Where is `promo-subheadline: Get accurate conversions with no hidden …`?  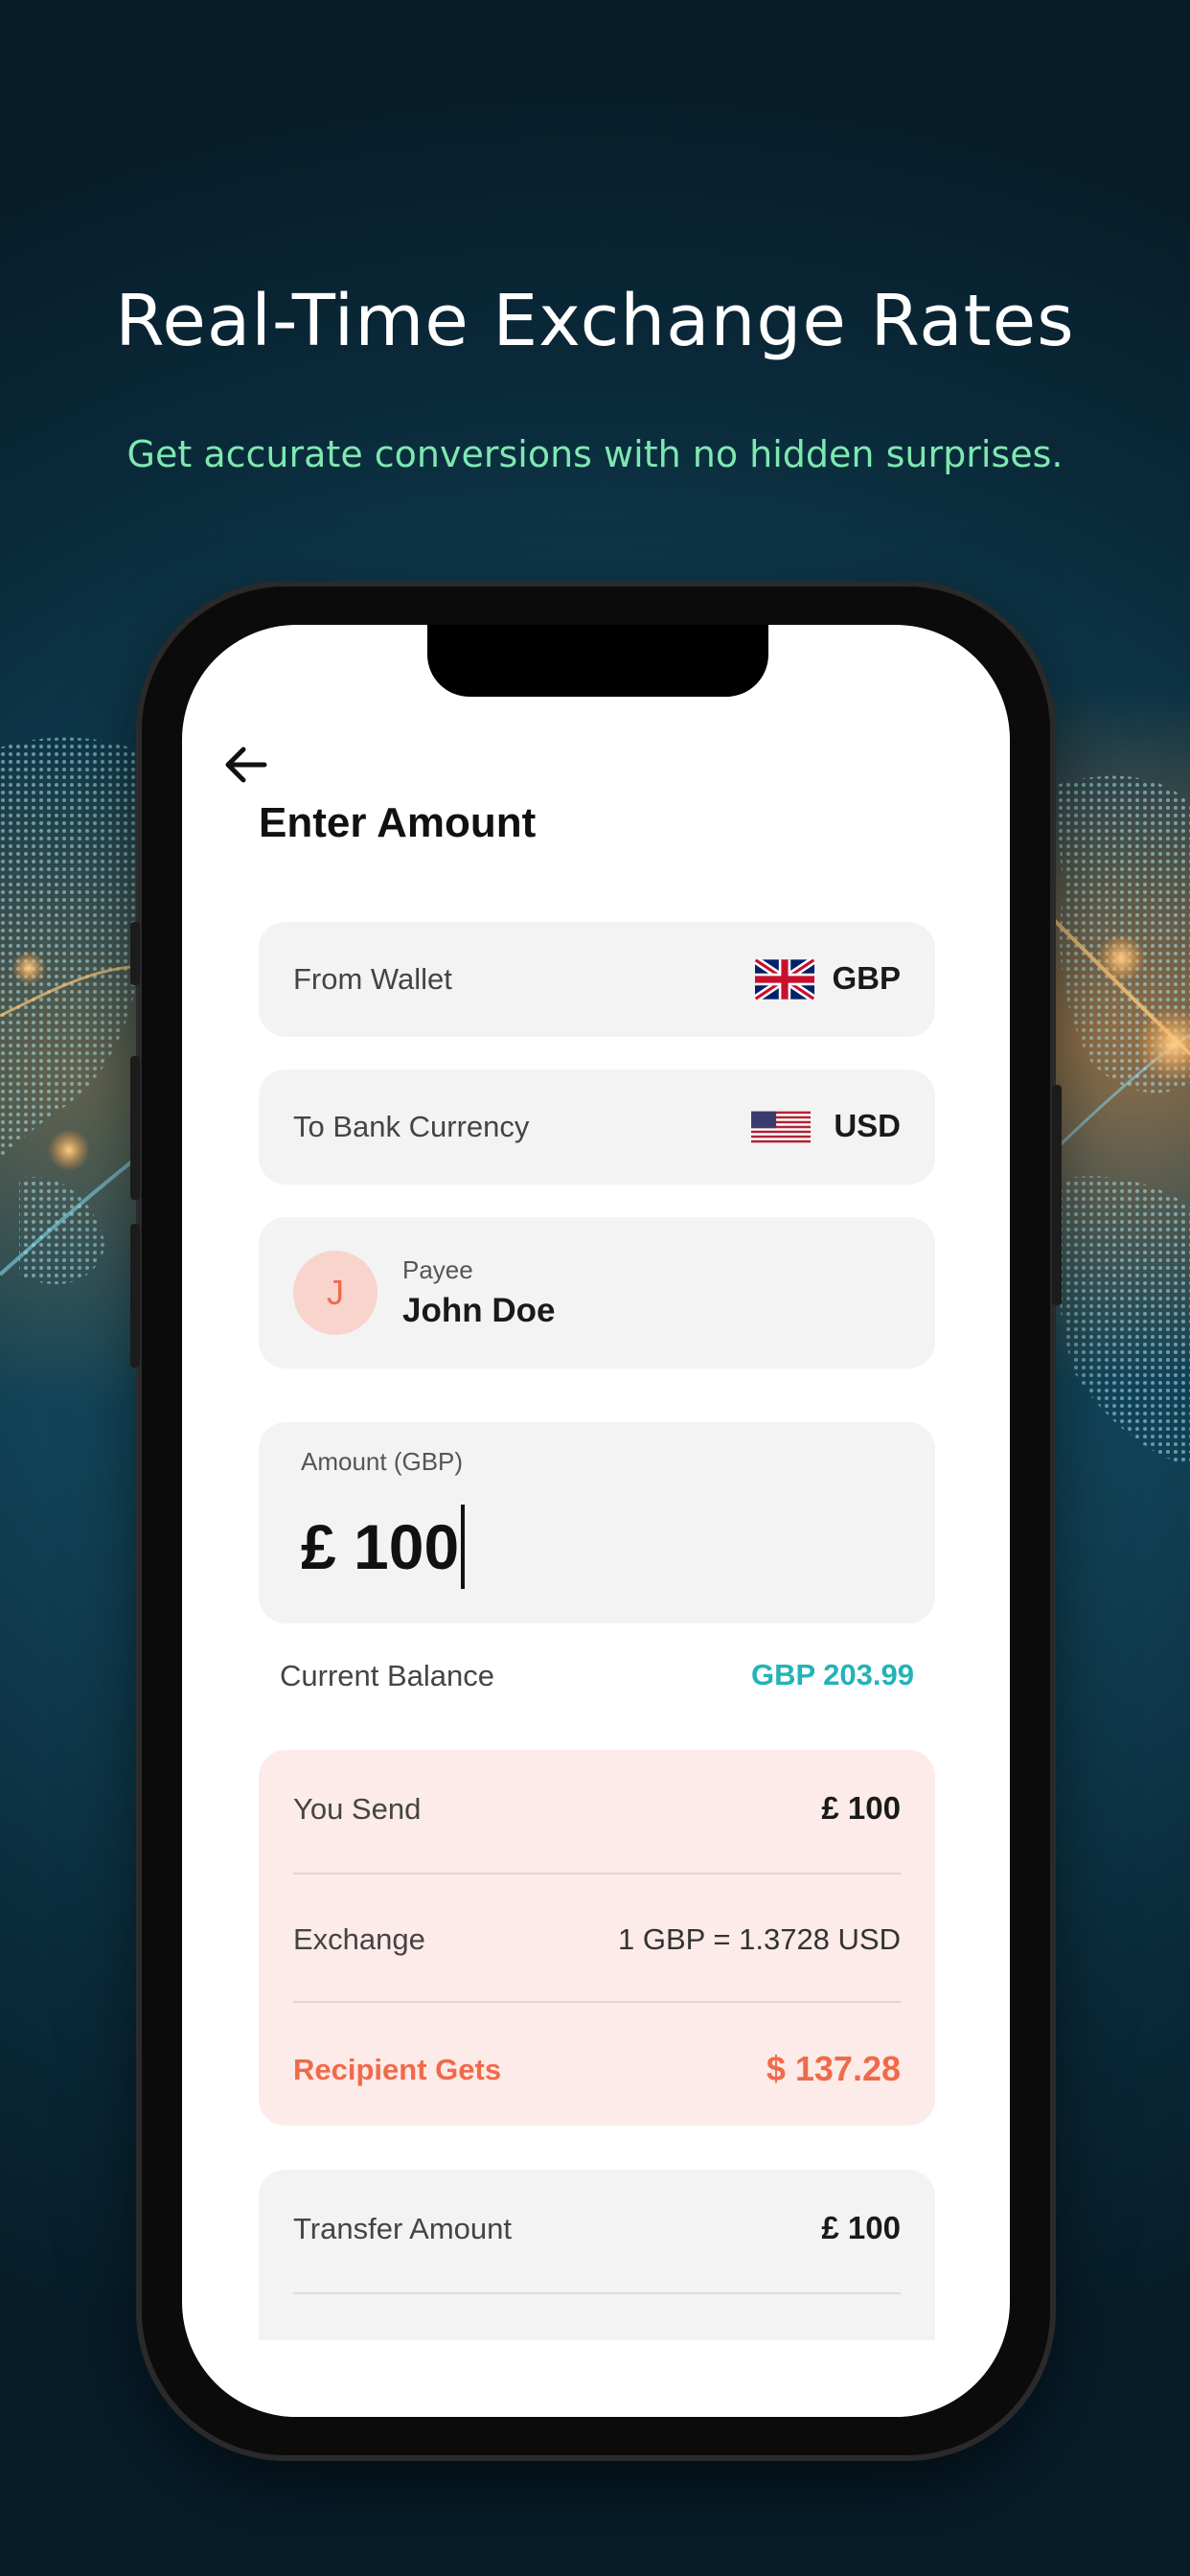
promo-subheadline: Get accurate conversions with no hidden … is located at coordinates (595, 454).